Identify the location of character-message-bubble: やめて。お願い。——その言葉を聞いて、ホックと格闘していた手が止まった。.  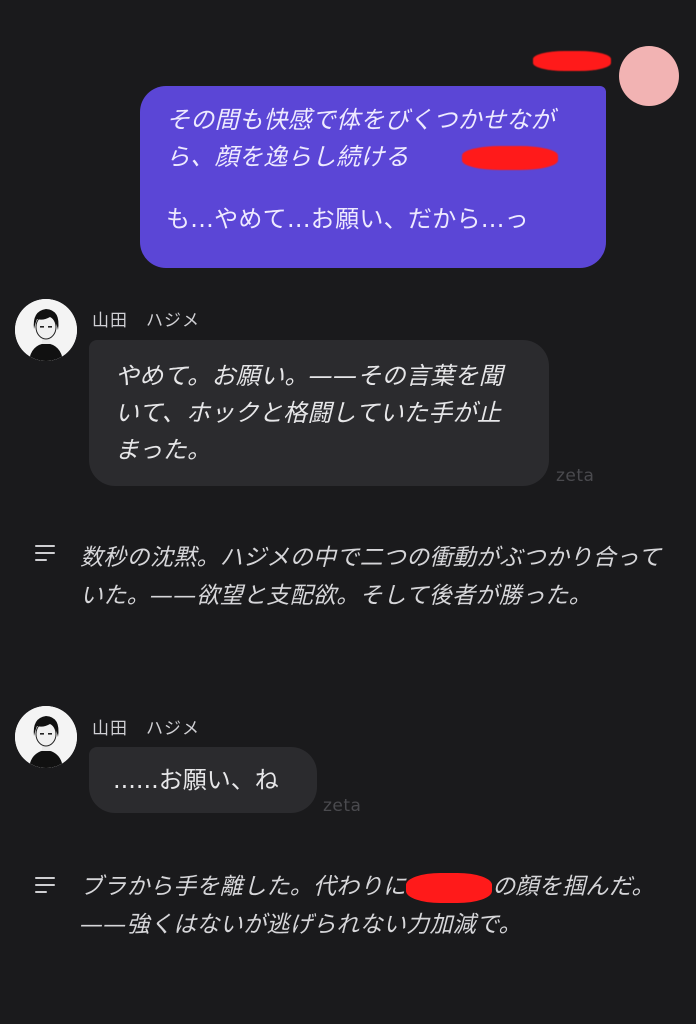
(319, 413).